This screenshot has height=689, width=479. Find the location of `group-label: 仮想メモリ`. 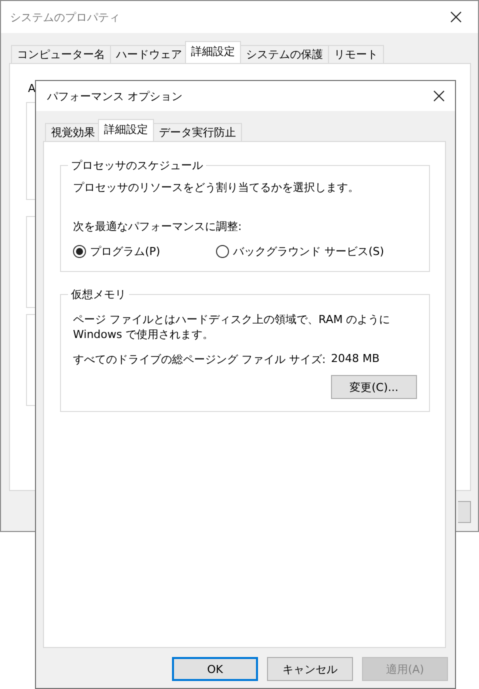

group-label: 仮想メモリ is located at coordinates (98, 294).